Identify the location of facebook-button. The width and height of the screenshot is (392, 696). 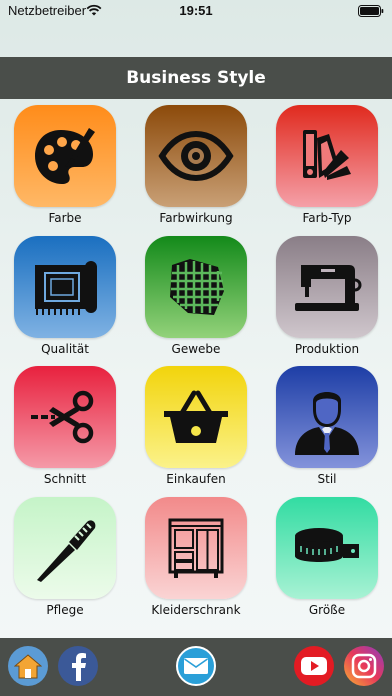
(78, 666).